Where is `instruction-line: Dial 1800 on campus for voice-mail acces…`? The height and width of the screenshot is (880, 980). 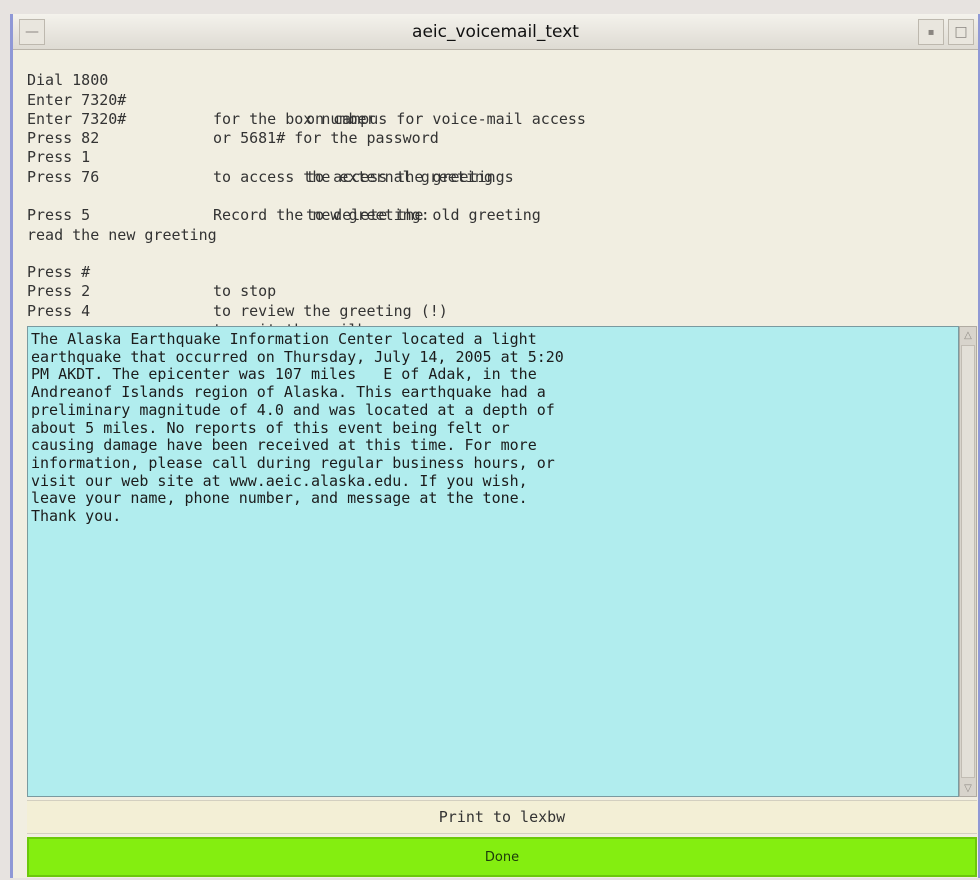
instruction-line: Dial 1800 on campus for voice-mail acces… is located at coordinates (497, 90).